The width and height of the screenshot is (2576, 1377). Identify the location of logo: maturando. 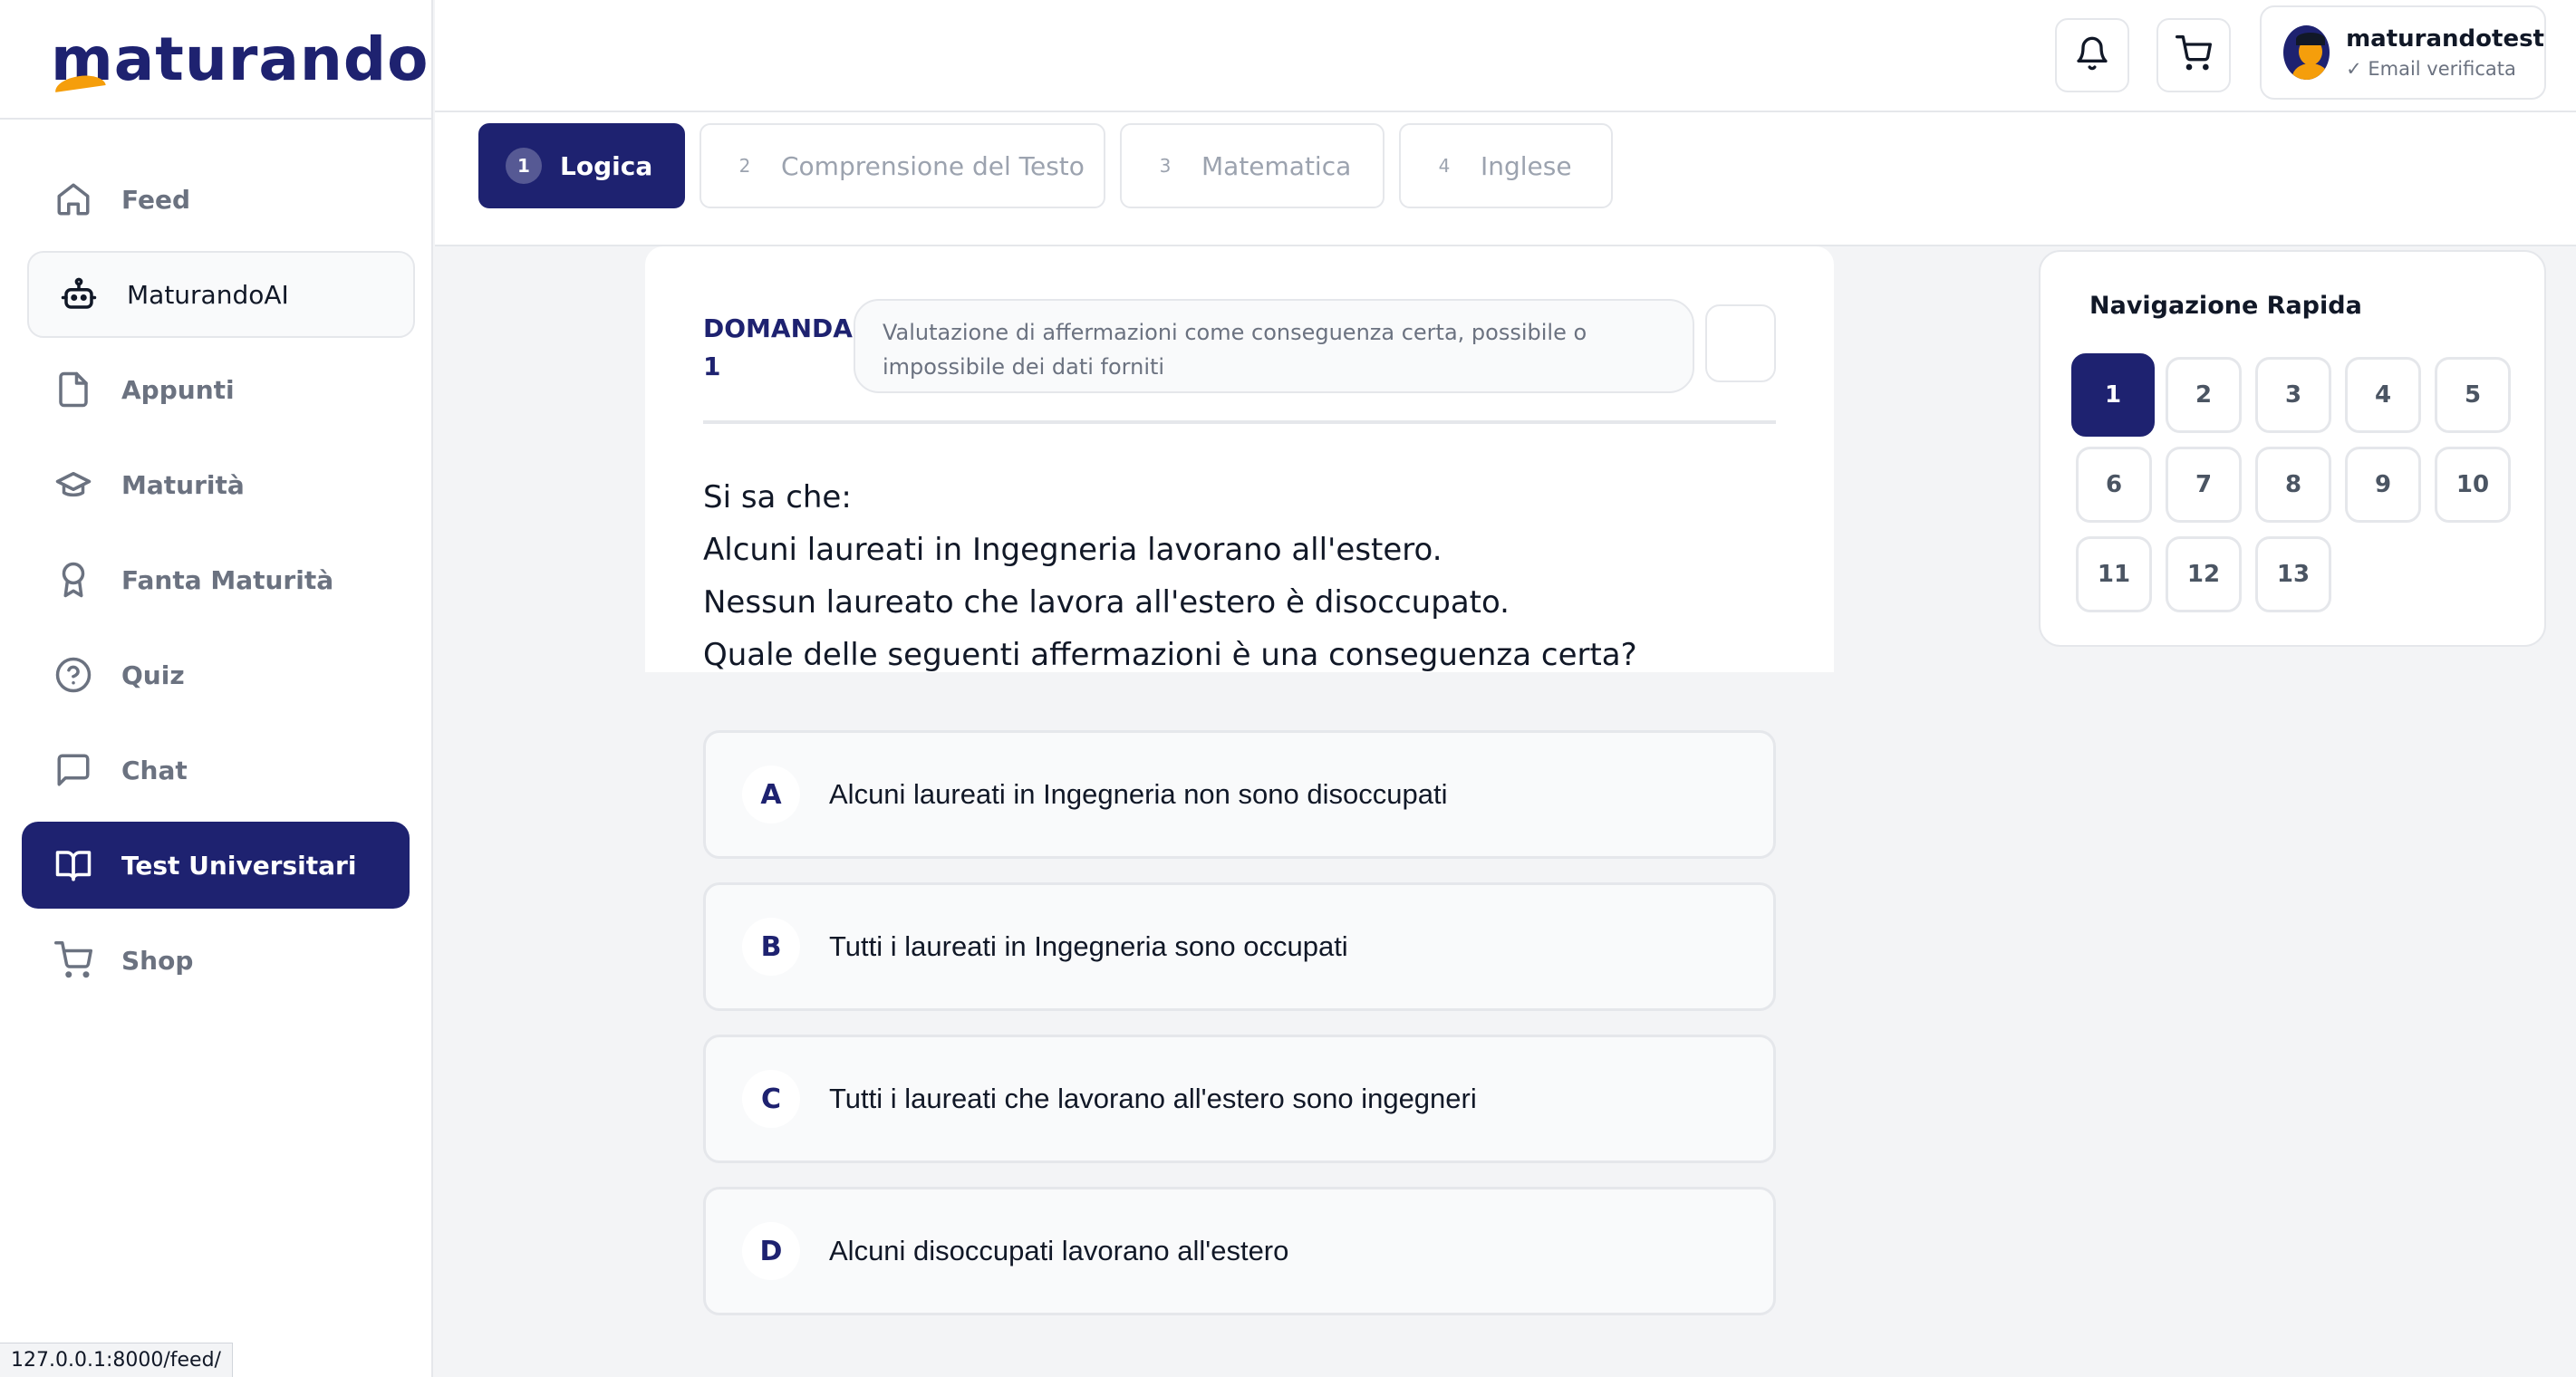
(215, 60).